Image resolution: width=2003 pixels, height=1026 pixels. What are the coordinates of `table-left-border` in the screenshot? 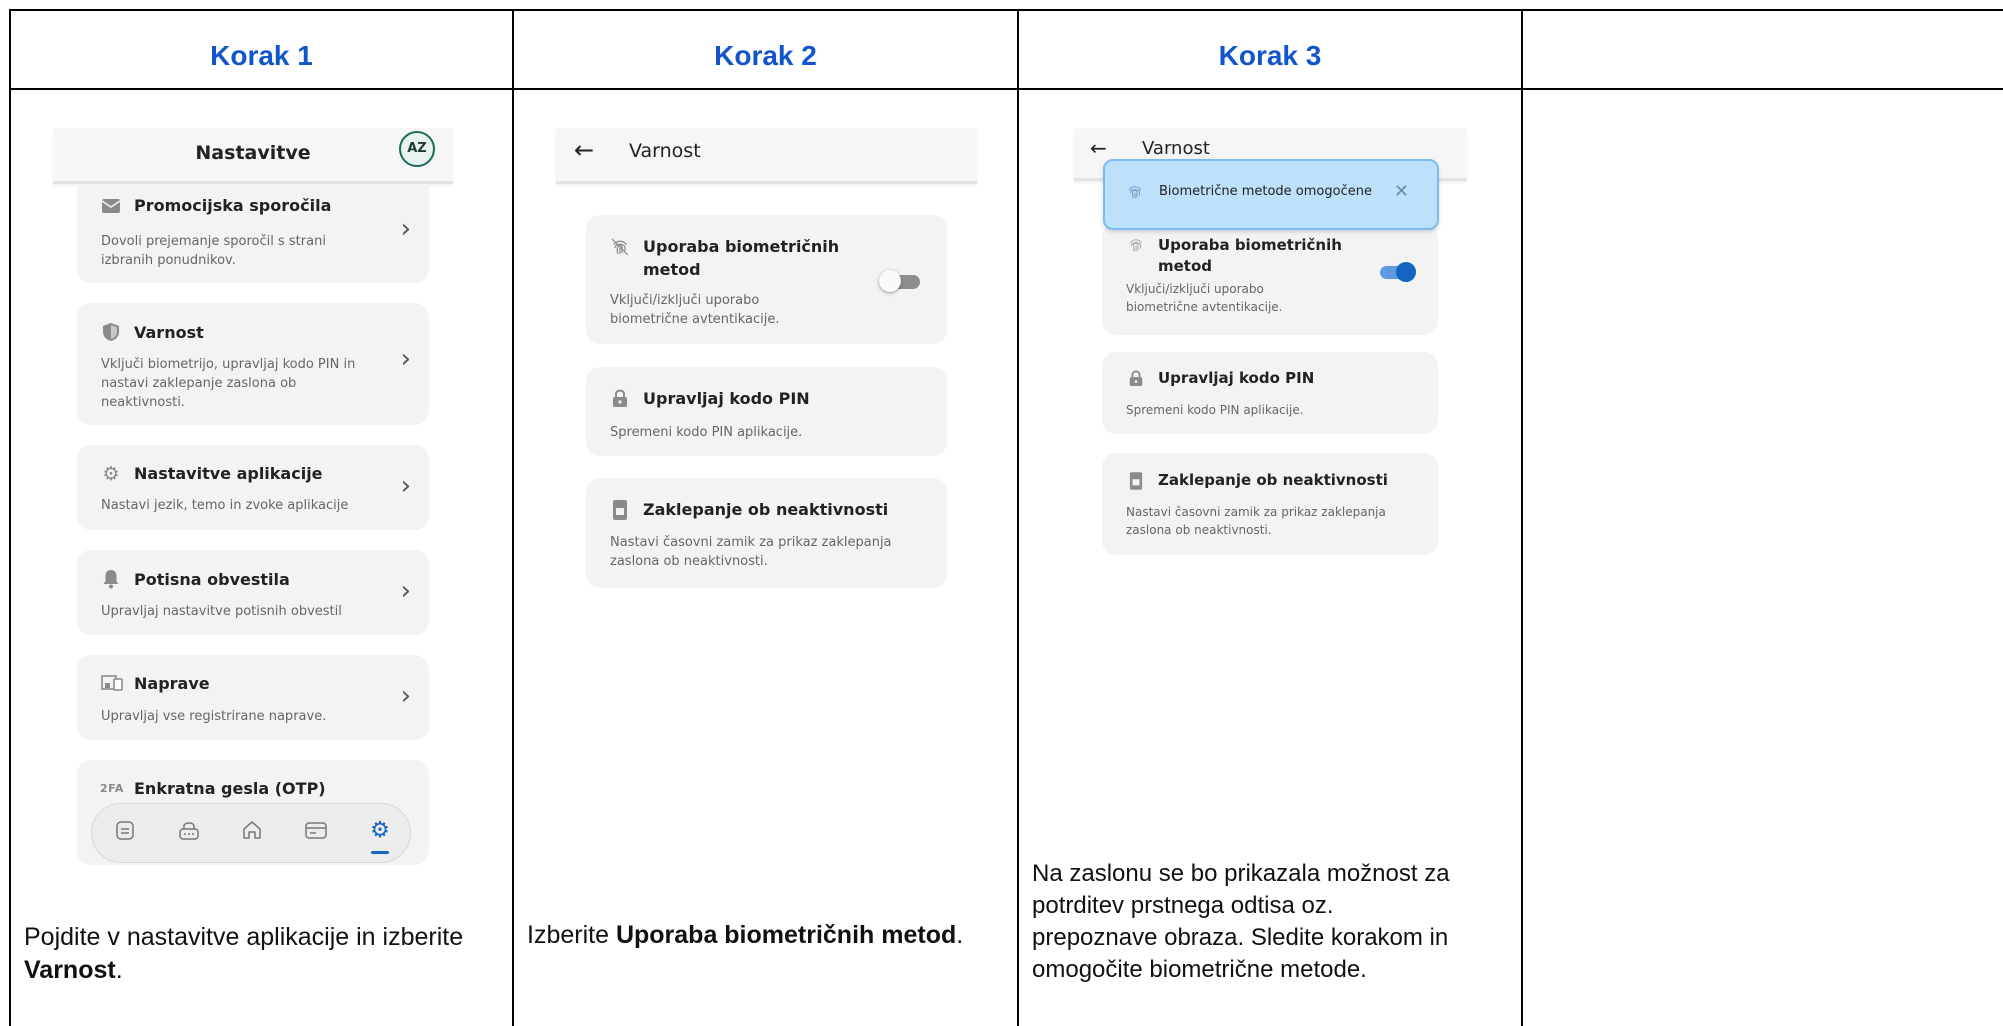 It's located at (10, 517).